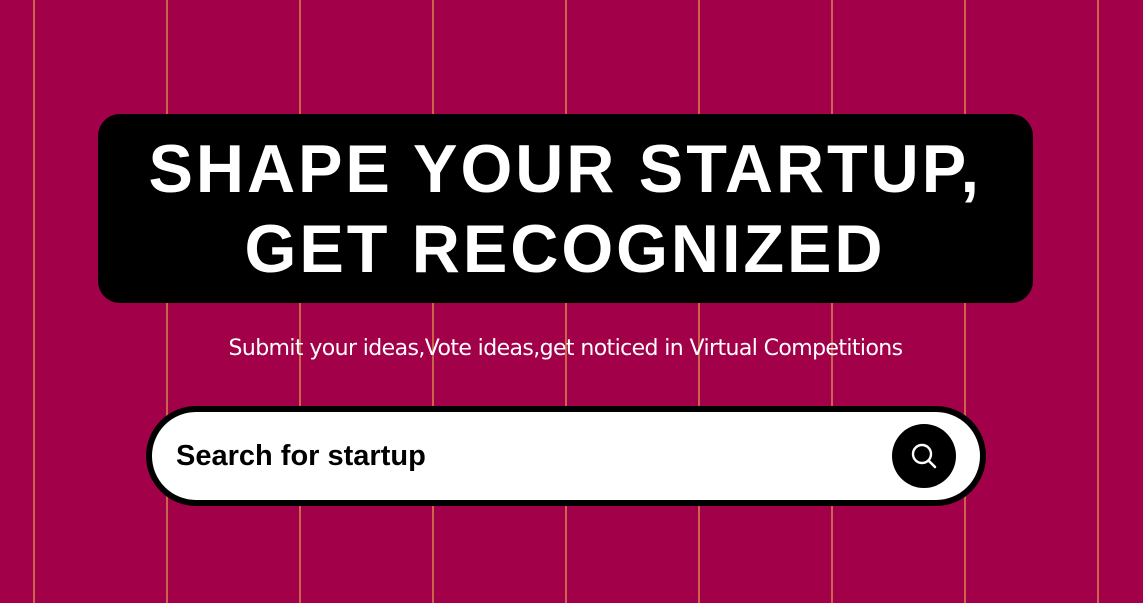 This screenshot has width=1143, height=603. I want to click on search-icon, so click(924, 456).